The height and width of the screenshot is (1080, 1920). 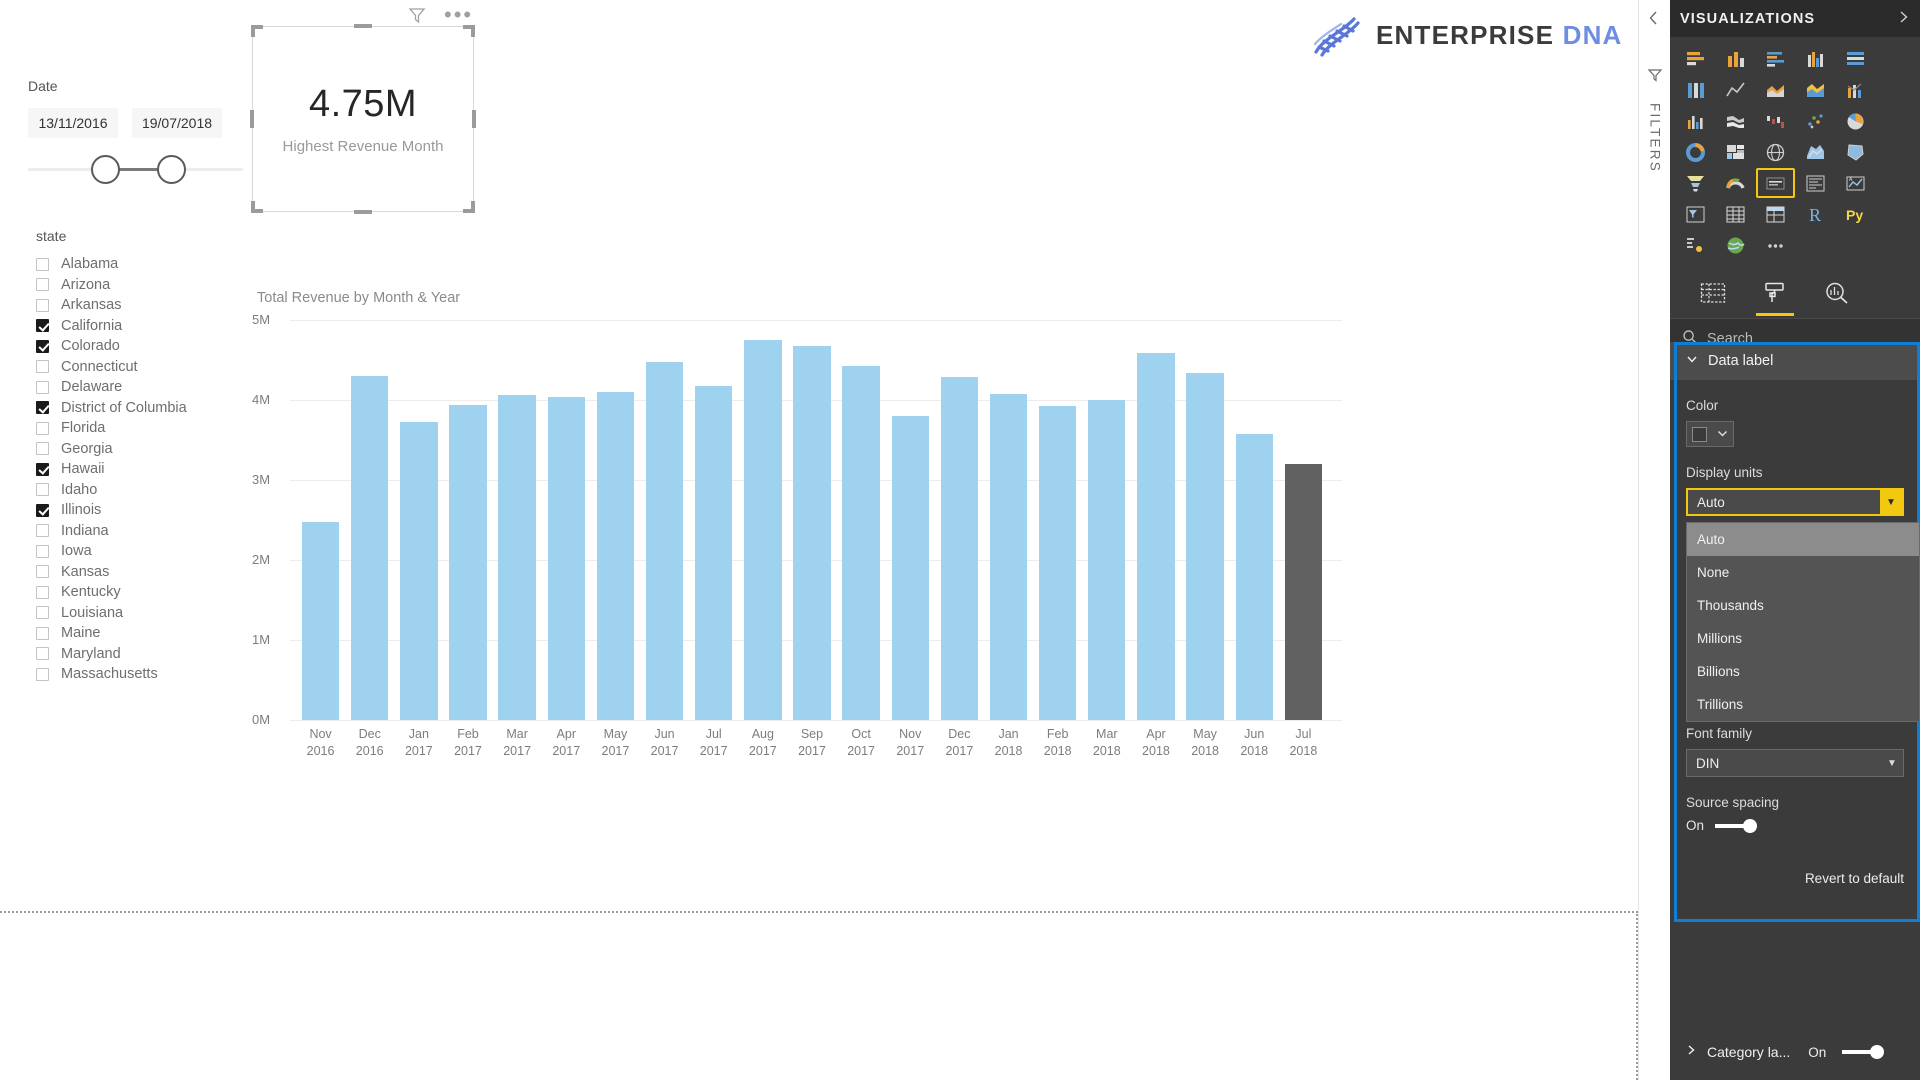 I want to click on display-units-option-millions: Millions, so click(x=1803, y=638).